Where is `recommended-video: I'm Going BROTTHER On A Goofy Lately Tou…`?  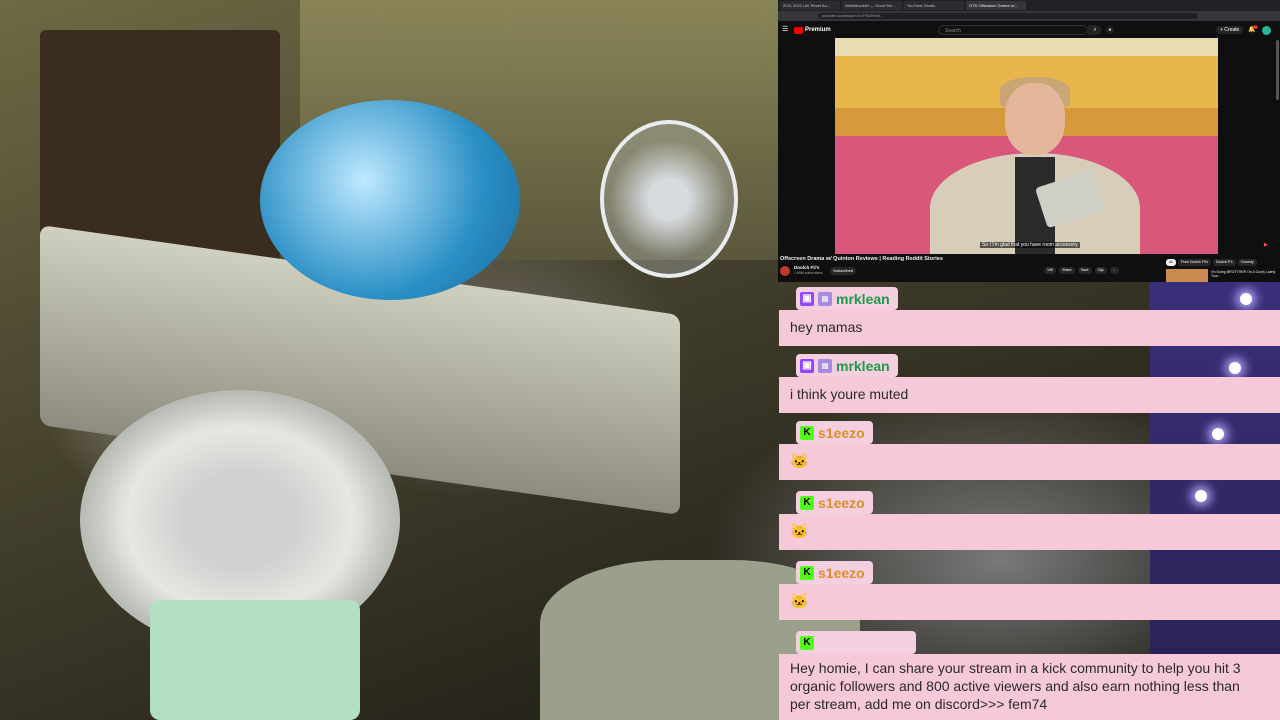 recommended-video: I'm Going BROTTHER On A Goofy Lately Tou… is located at coordinates (1222, 275).